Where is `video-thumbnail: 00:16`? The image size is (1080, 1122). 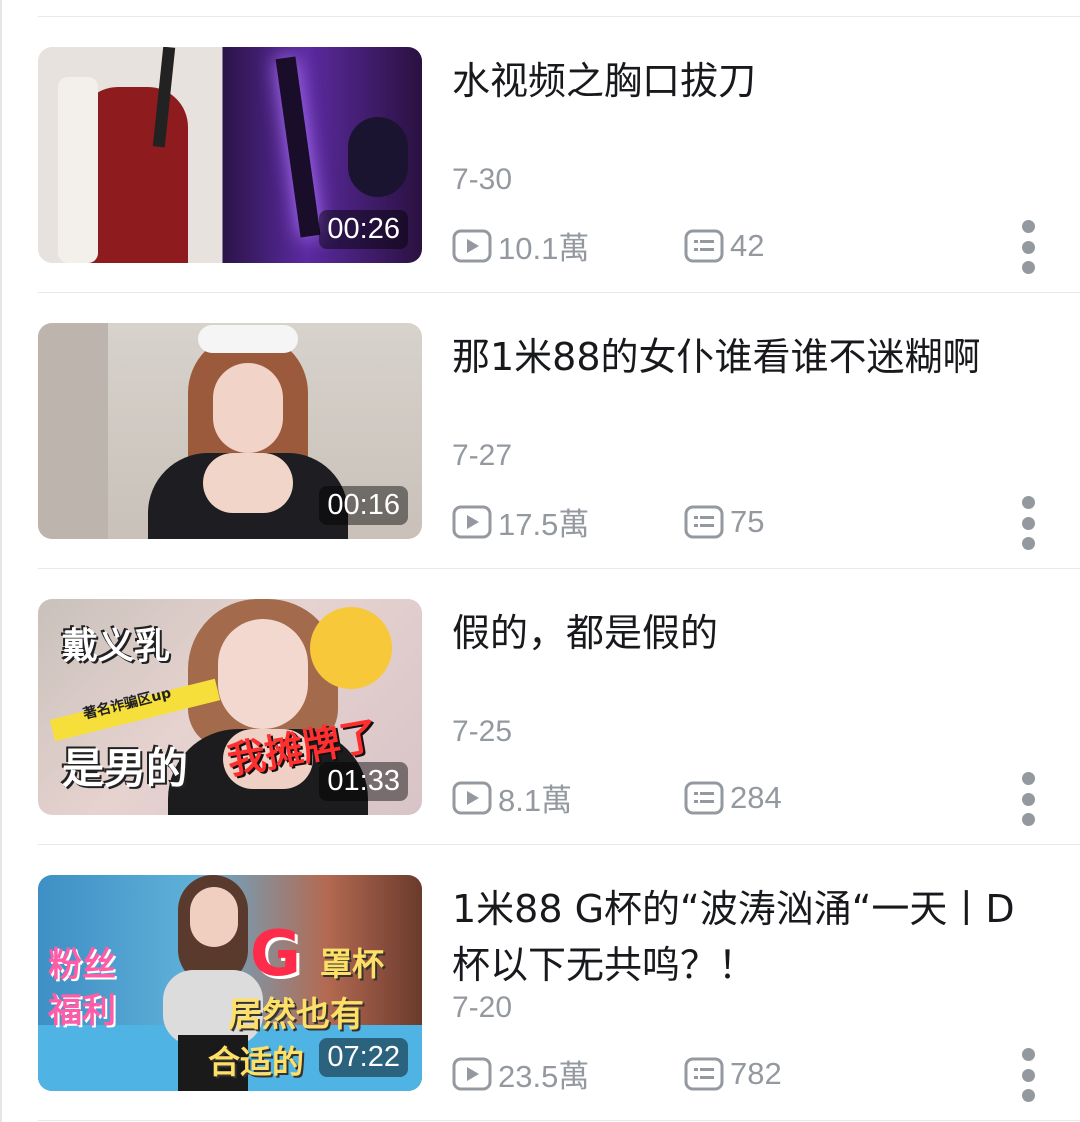
video-thumbnail: 00:16 is located at coordinates (230, 431).